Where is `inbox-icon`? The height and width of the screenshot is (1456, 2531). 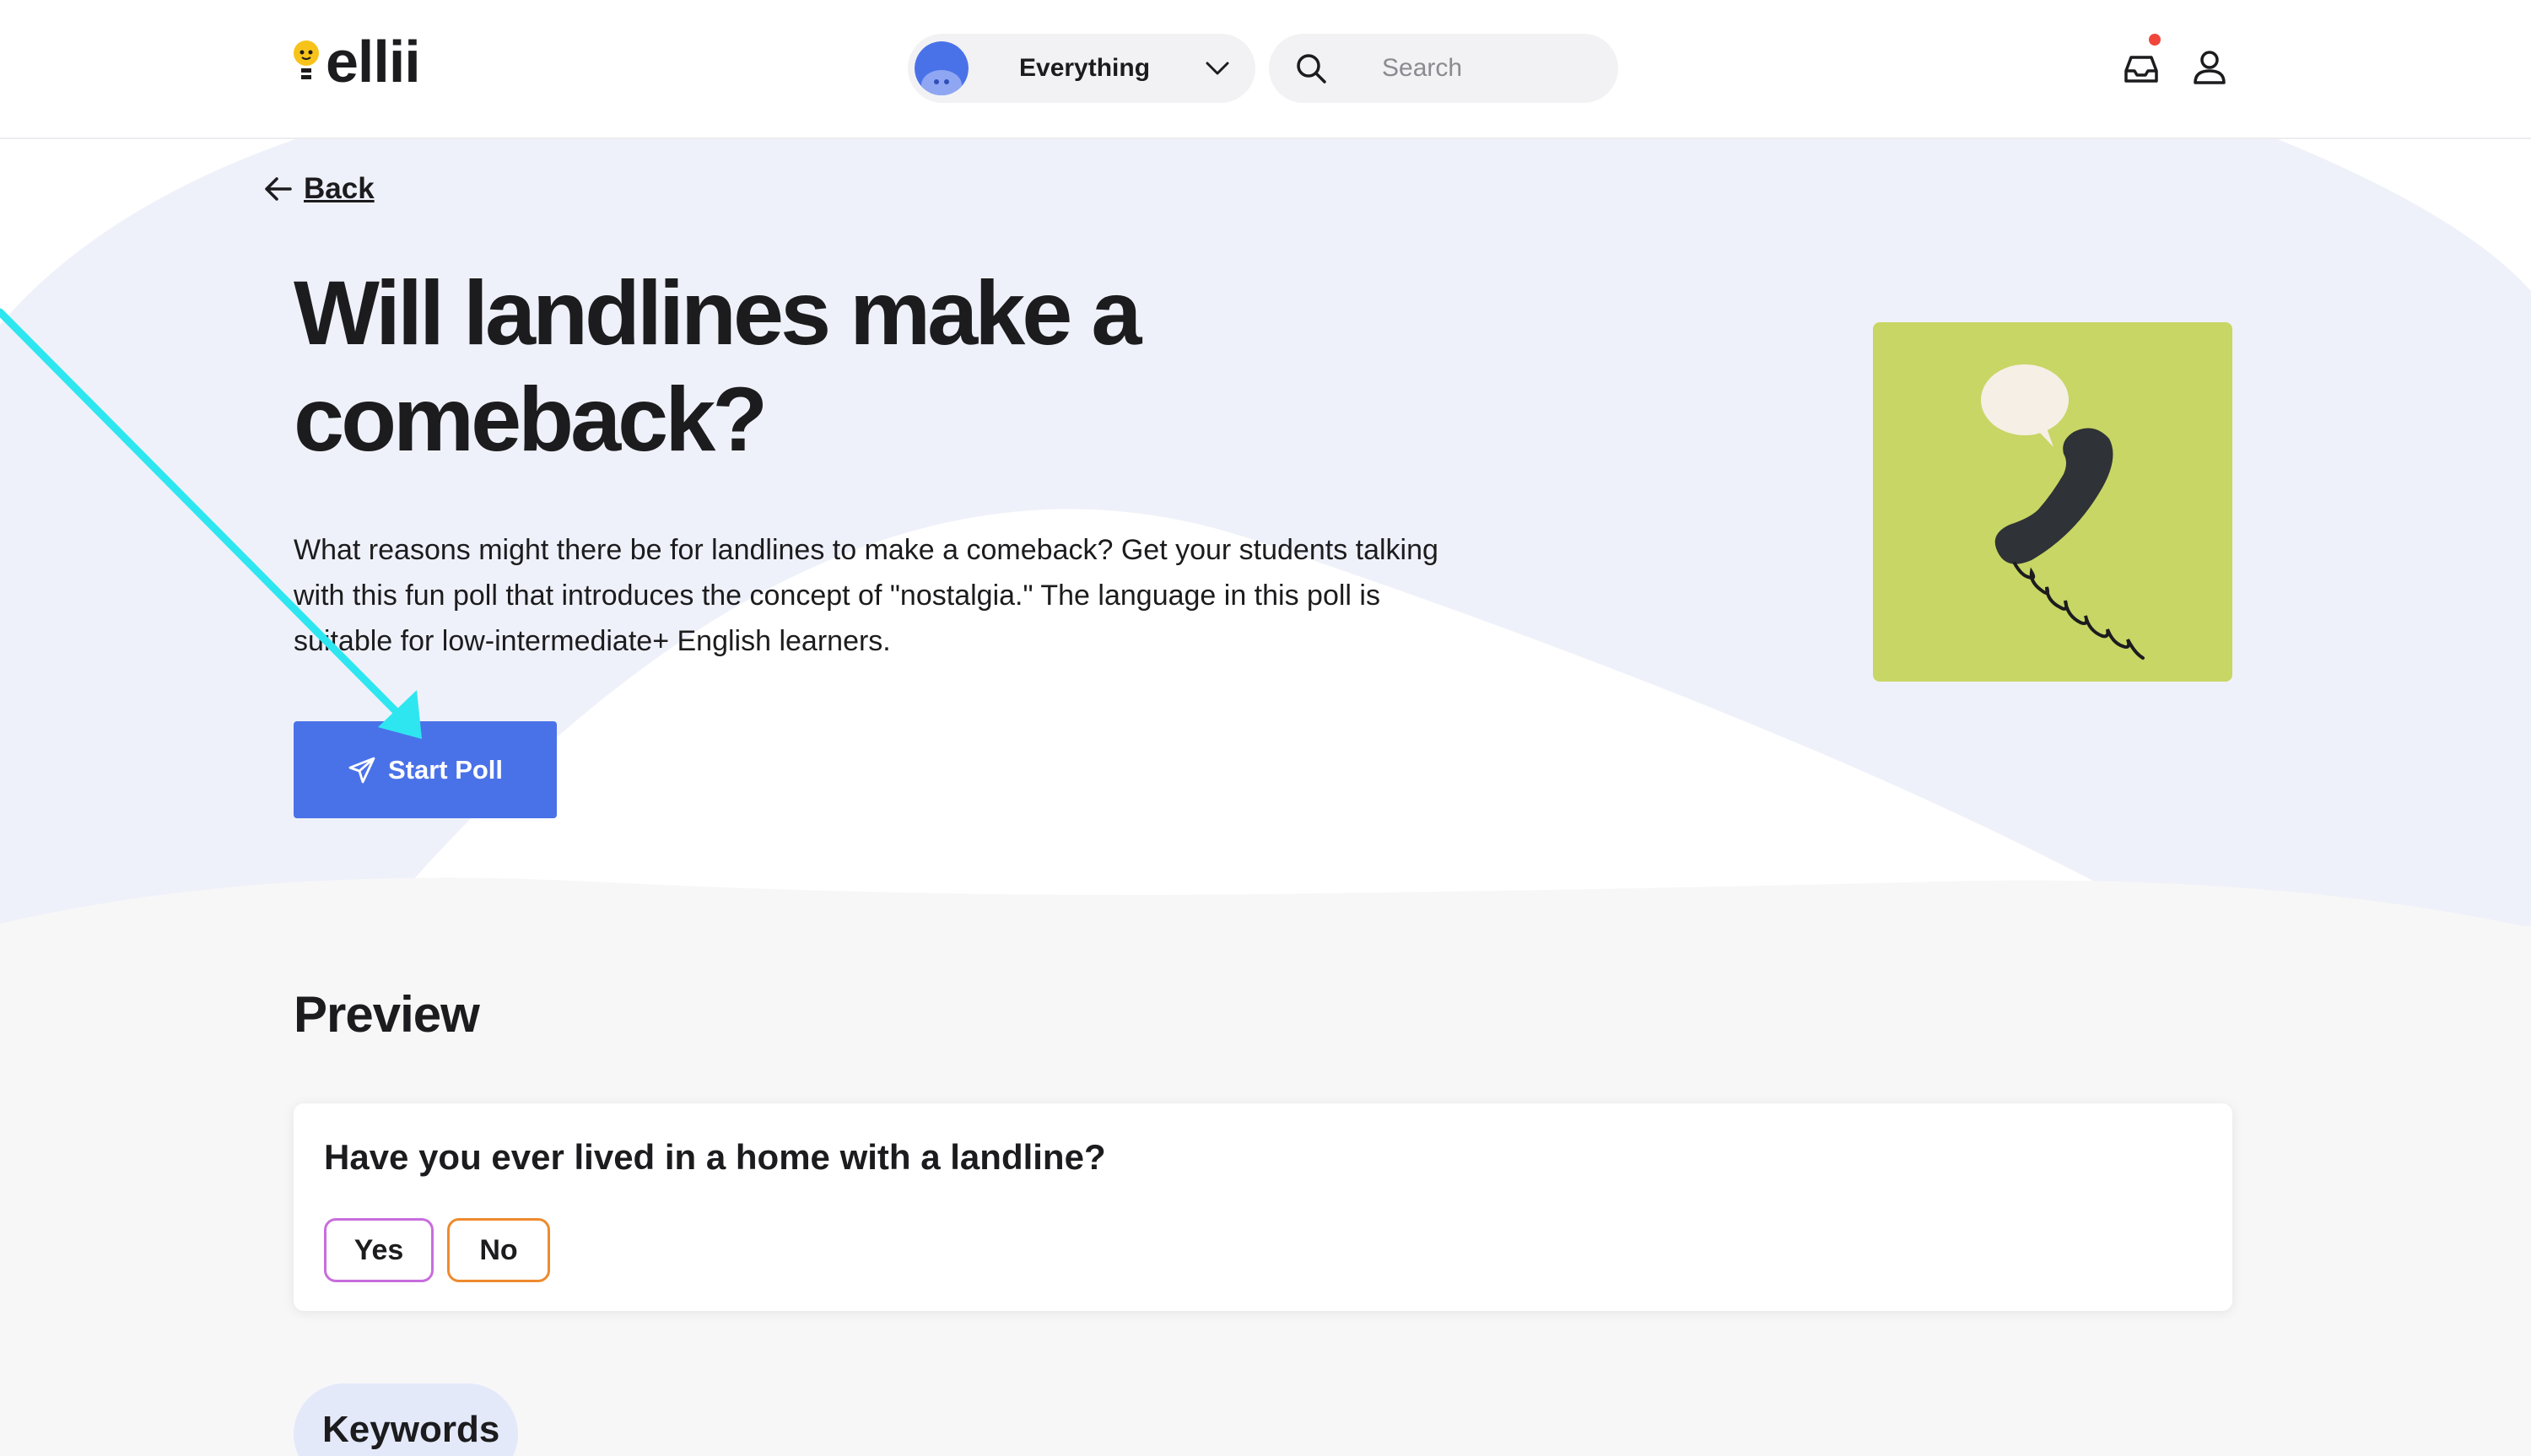
inbox-icon is located at coordinates (2141, 69).